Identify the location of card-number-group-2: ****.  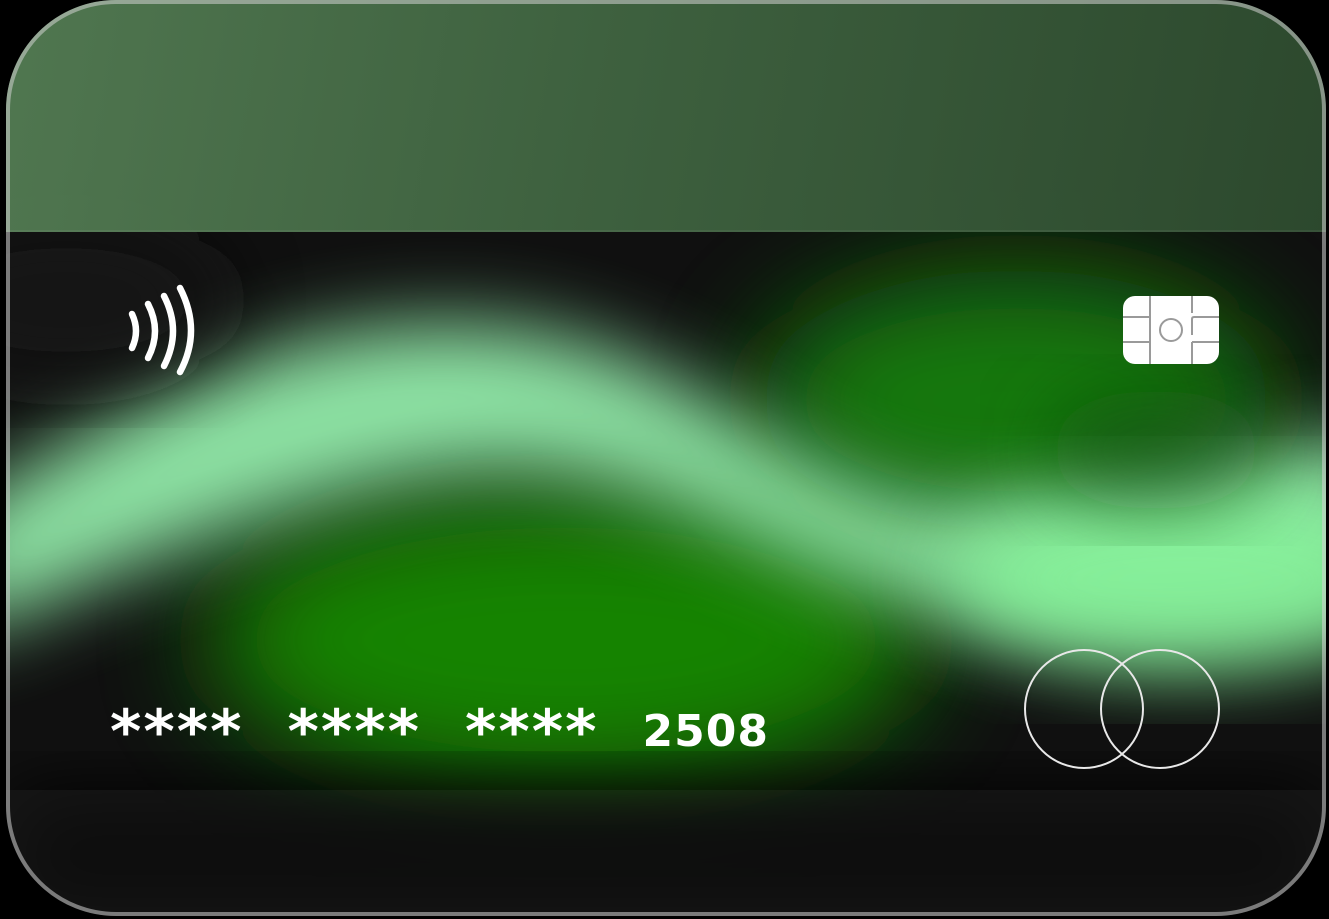
(354, 732).